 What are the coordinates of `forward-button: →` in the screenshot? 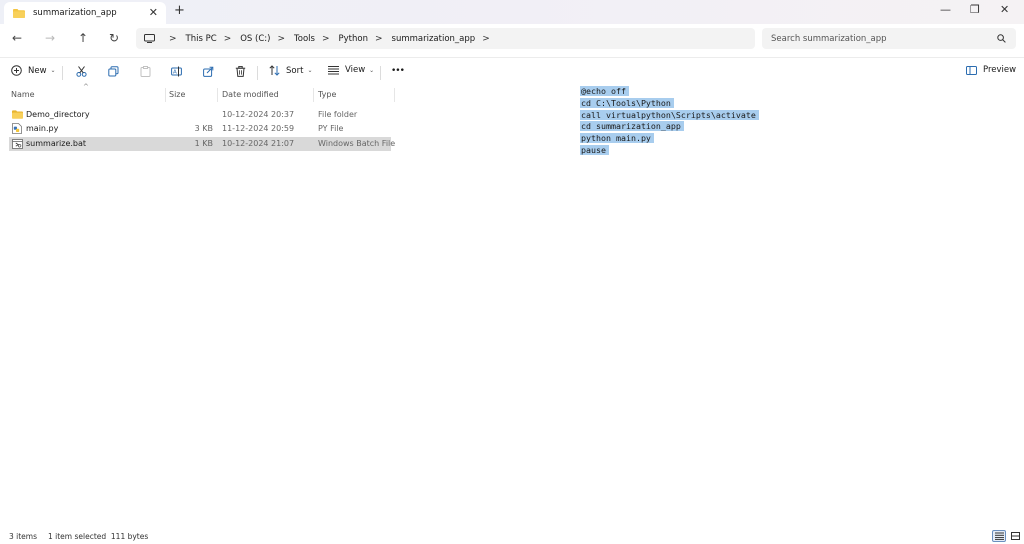 It's located at (50, 38).